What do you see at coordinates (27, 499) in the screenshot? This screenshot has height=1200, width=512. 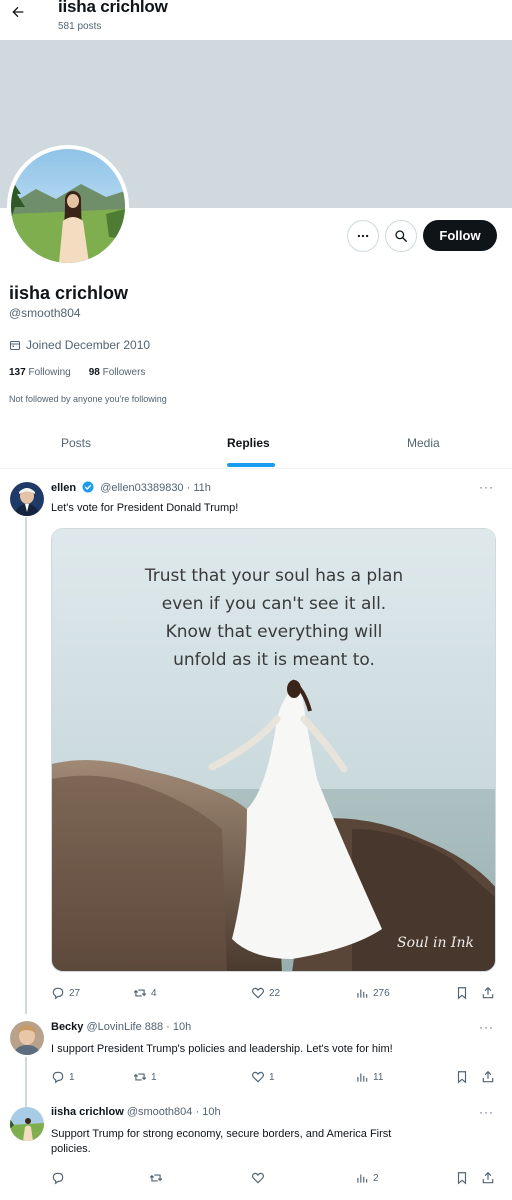 I see `tweet-avatar-ellen` at bounding box center [27, 499].